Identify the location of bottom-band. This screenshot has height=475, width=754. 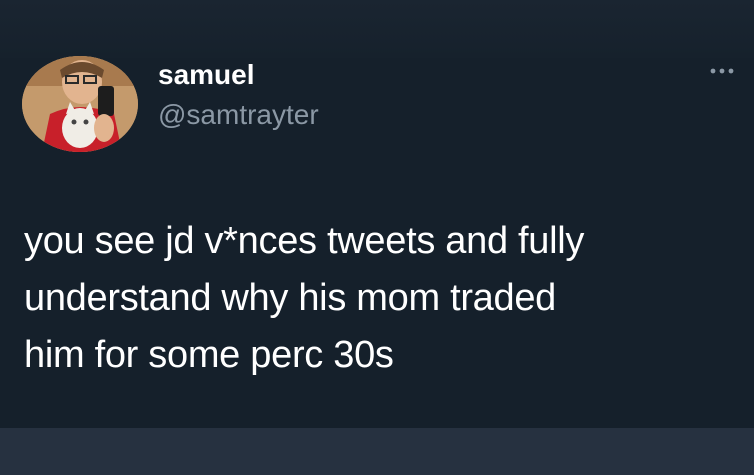
(377, 451).